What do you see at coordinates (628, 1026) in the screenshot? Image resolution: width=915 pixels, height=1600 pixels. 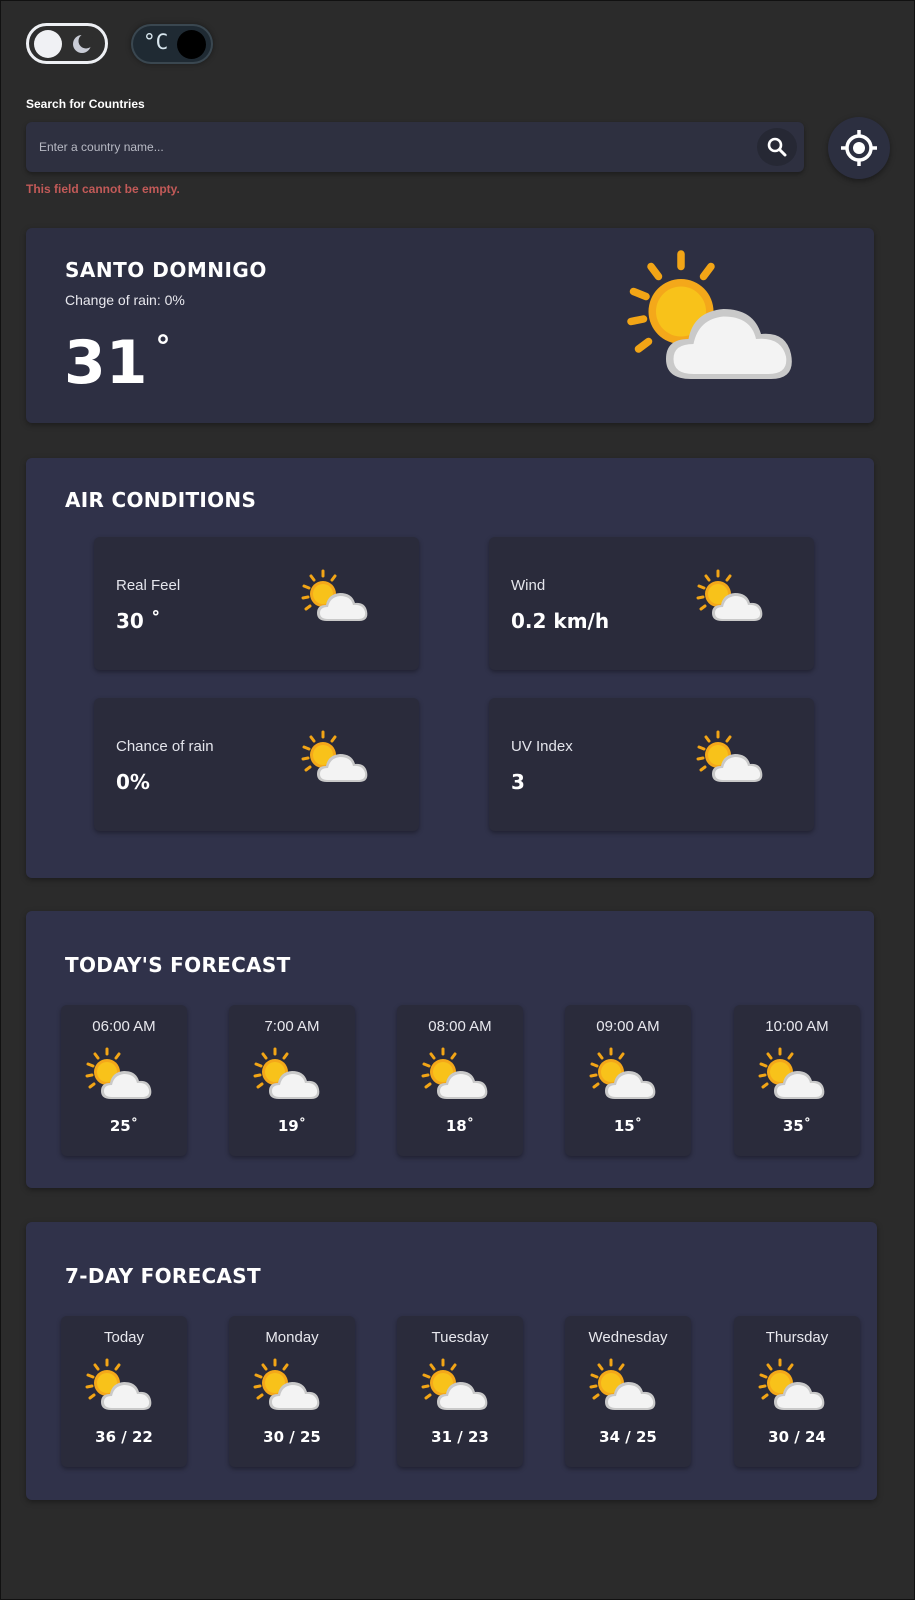 I see `forecast-time: 09:00 AM` at bounding box center [628, 1026].